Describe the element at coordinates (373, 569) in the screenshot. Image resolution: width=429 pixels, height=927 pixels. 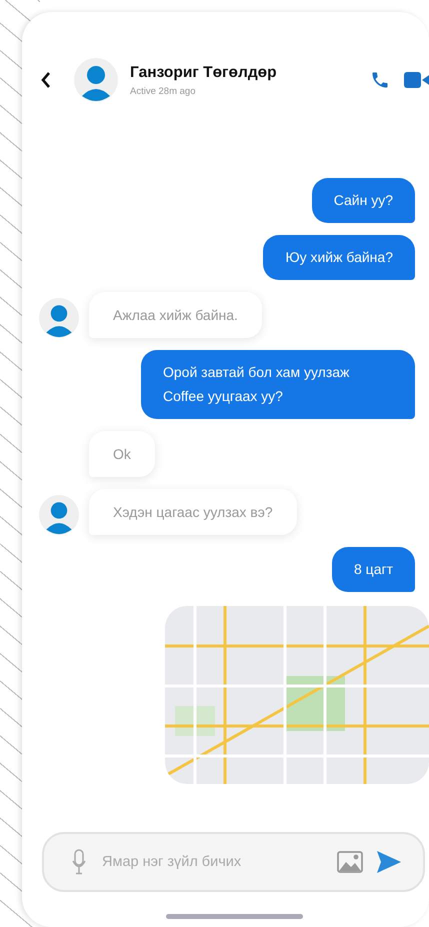
I see `sent-message: 8 цагт` at that location.